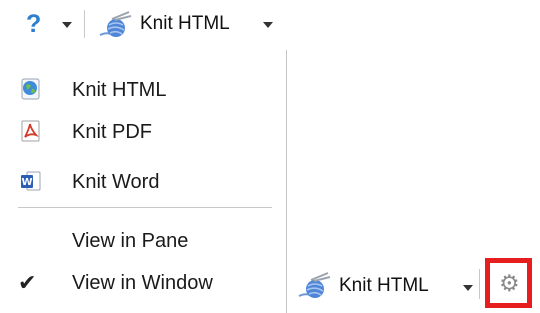 The height and width of the screenshot is (313, 540). I want to click on globe-icon, so click(30, 89).